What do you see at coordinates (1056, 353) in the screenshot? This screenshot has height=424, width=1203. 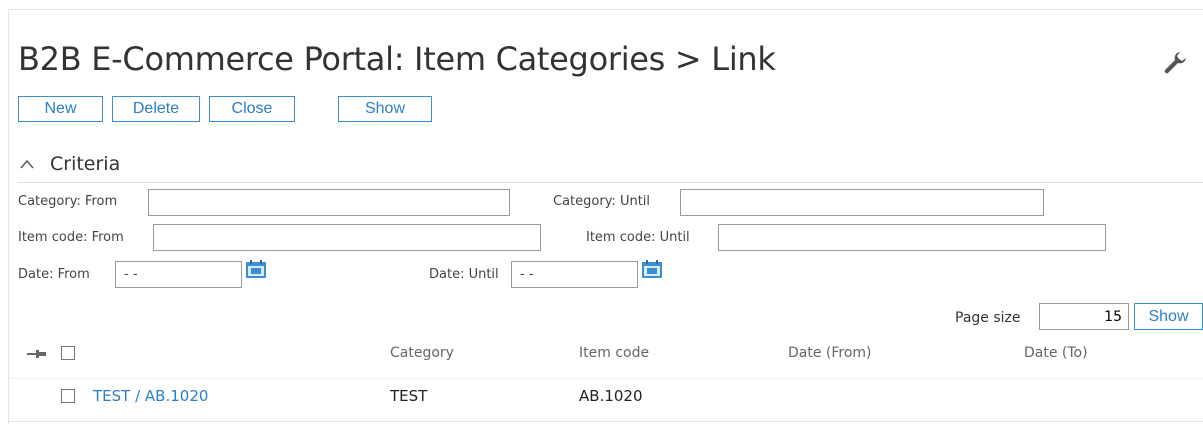 I see `column-header-date-to: Date (To)` at bounding box center [1056, 353].